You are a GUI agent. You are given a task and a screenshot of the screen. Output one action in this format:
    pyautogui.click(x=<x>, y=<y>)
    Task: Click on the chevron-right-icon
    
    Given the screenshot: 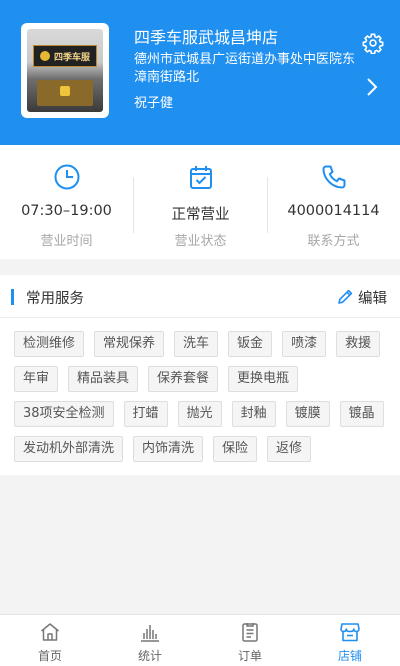 What is the action you would take?
    pyautogui.click(x=372, y=87)
    